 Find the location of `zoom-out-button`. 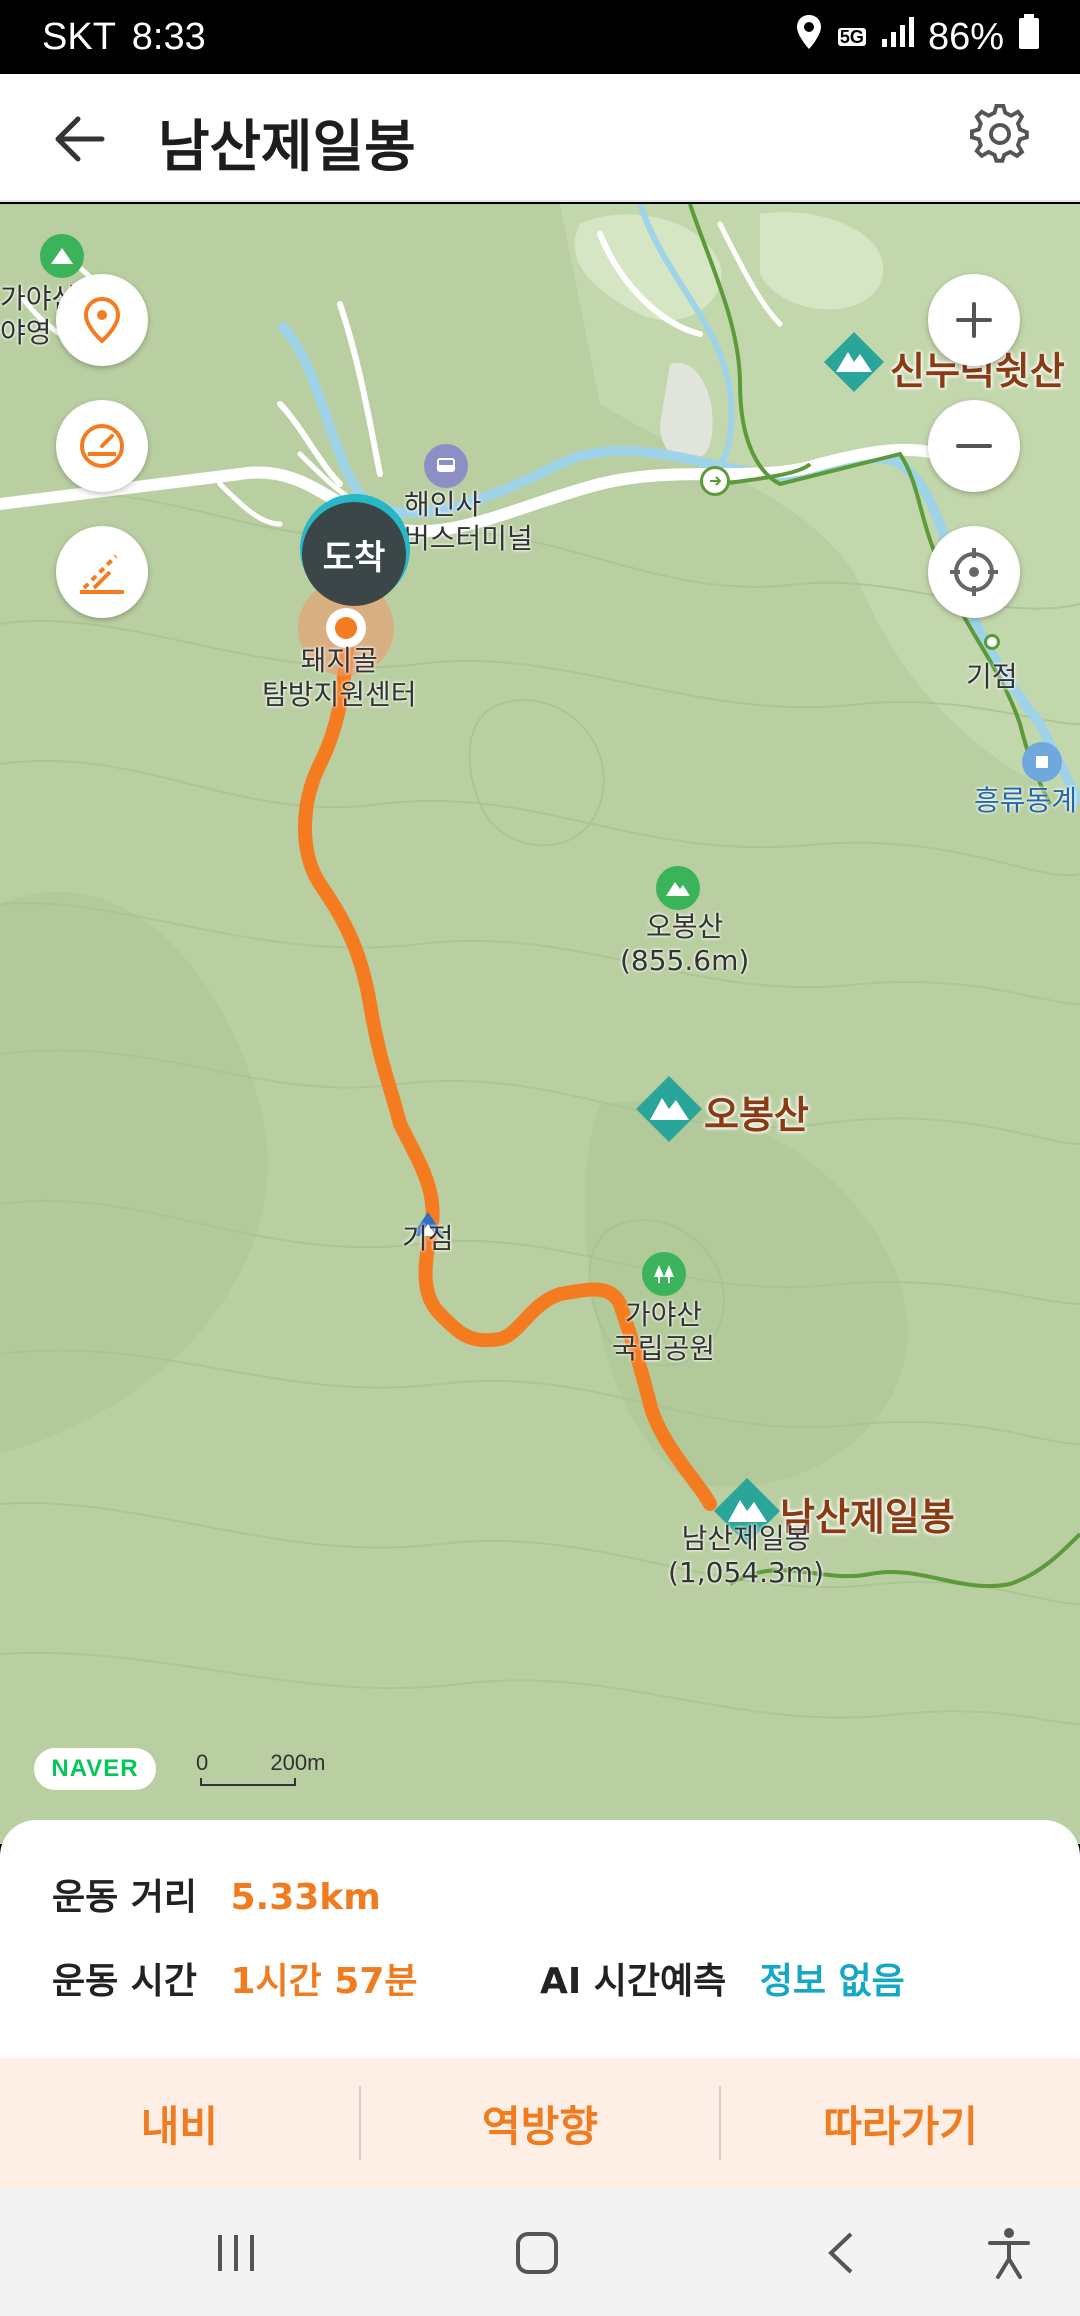

zoom-out-button is located at coordinates (974, 446).